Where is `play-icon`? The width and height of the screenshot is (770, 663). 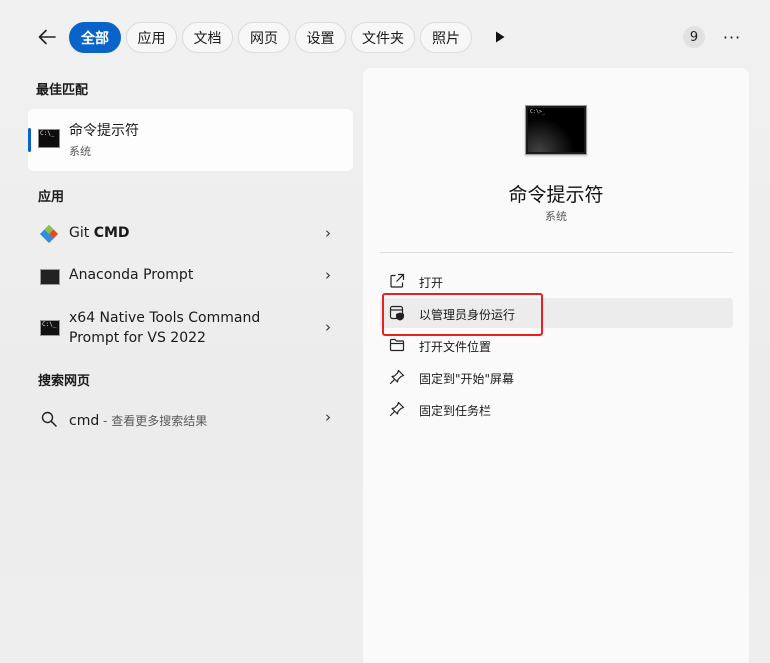 play-icon is located at coordinates (500, 37).